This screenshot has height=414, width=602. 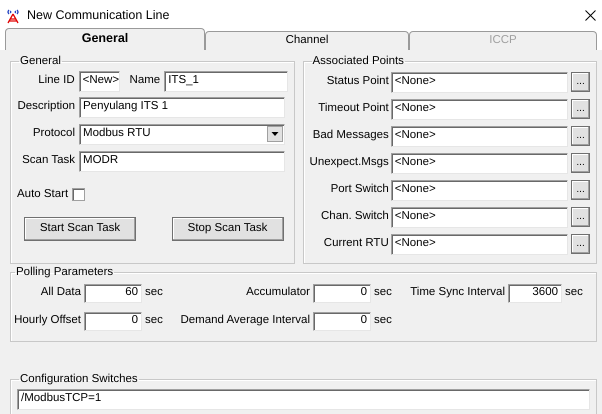 What do you see at coordinates (355, 244) in the screenshot?
I see `field-label: Current RTU` at bounding box center [355, 244].